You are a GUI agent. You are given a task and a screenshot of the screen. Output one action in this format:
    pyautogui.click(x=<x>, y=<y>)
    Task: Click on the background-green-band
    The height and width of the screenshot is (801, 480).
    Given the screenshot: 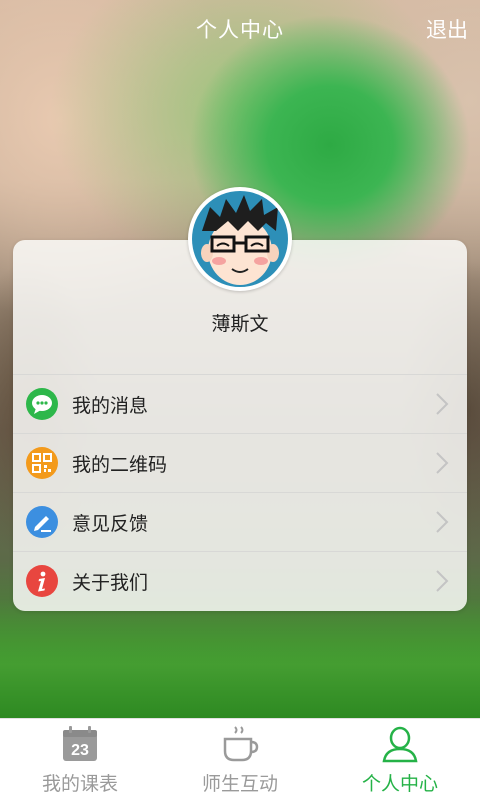 What is the action you would take?
    pyautogui.click(x=240, y=659)
    